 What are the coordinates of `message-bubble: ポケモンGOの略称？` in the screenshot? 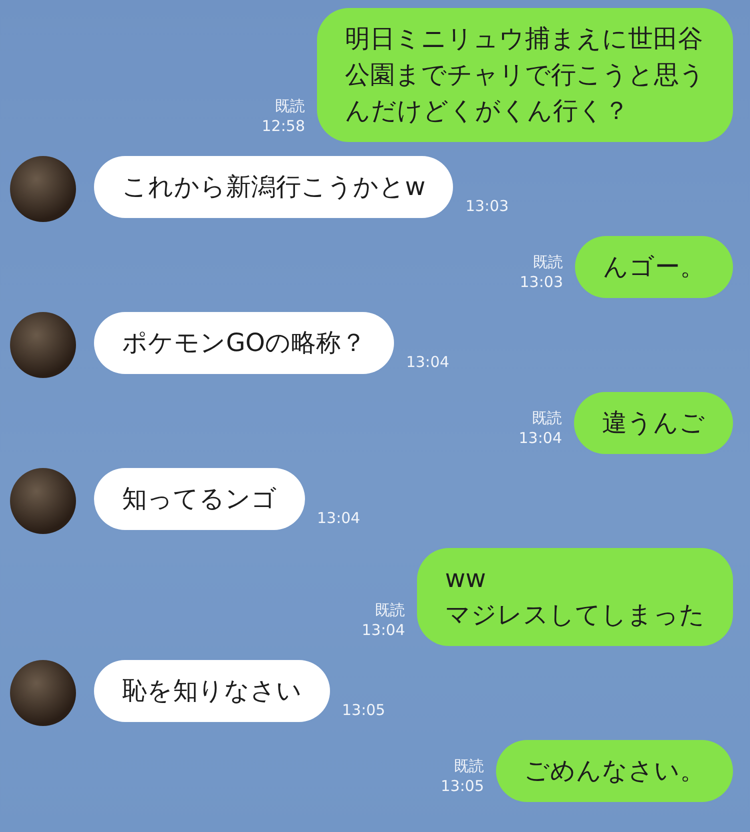 It's located at (244, 343).